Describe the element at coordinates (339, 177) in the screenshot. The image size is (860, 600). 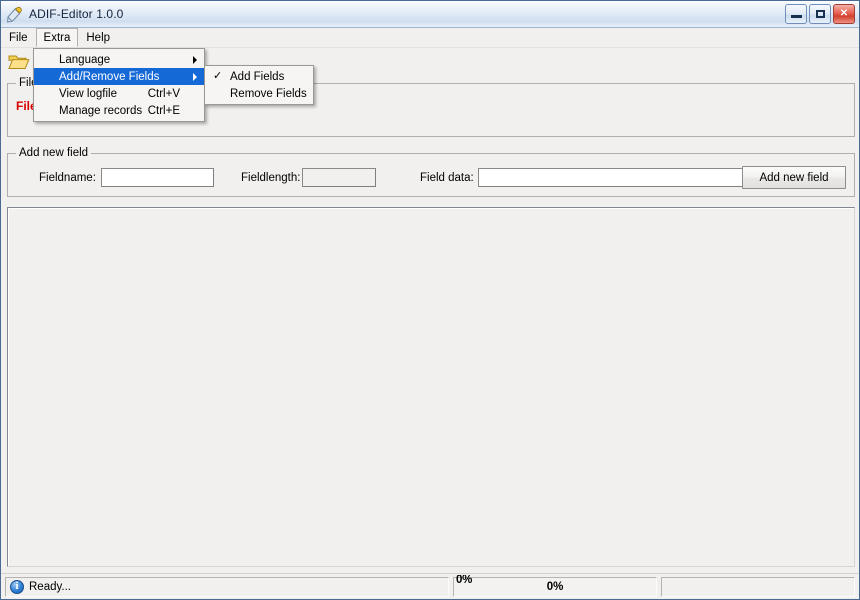
I see `fieldlength-input` at that location.